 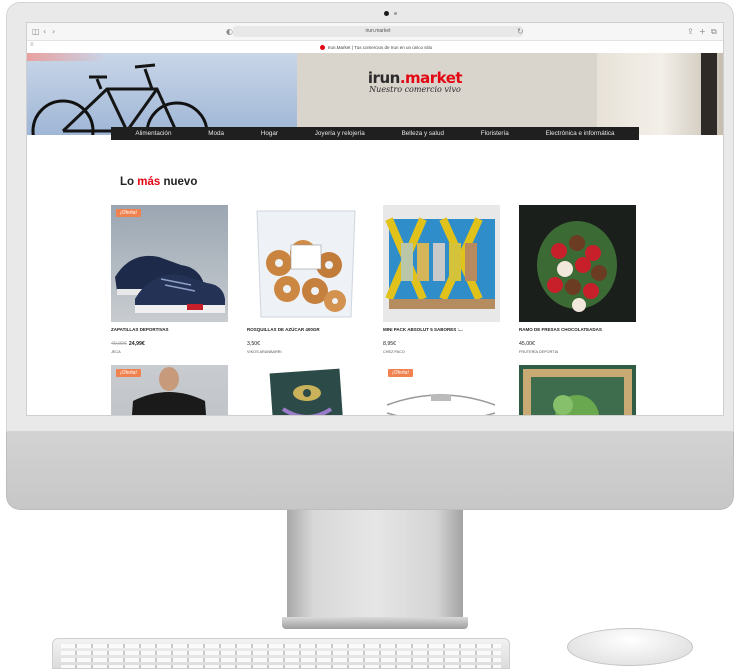 I want to click on product-sale-price: 8,95€, so click(x=389, y=344).